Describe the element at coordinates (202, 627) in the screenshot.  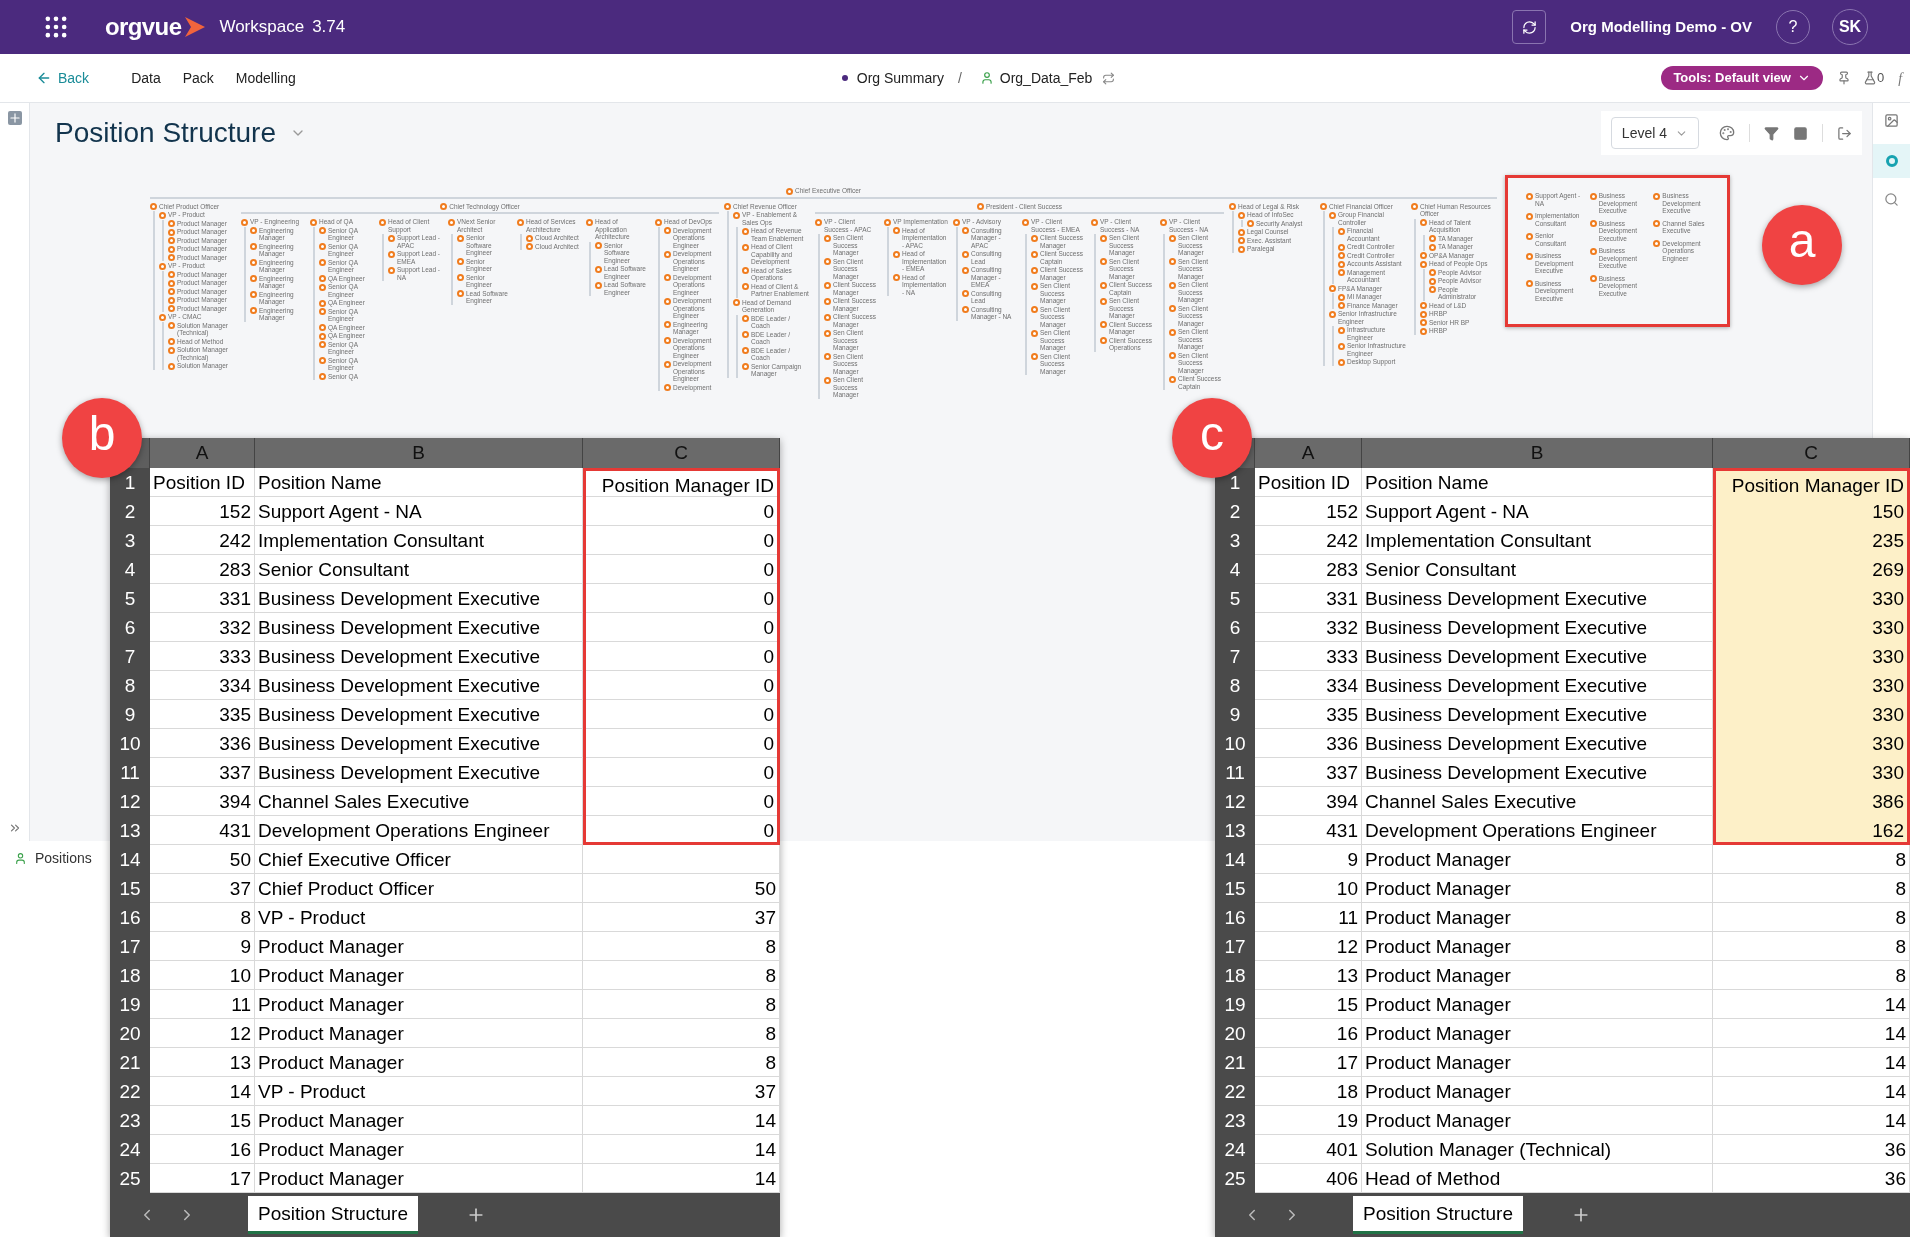
I see `table-cell: 332` at that location.